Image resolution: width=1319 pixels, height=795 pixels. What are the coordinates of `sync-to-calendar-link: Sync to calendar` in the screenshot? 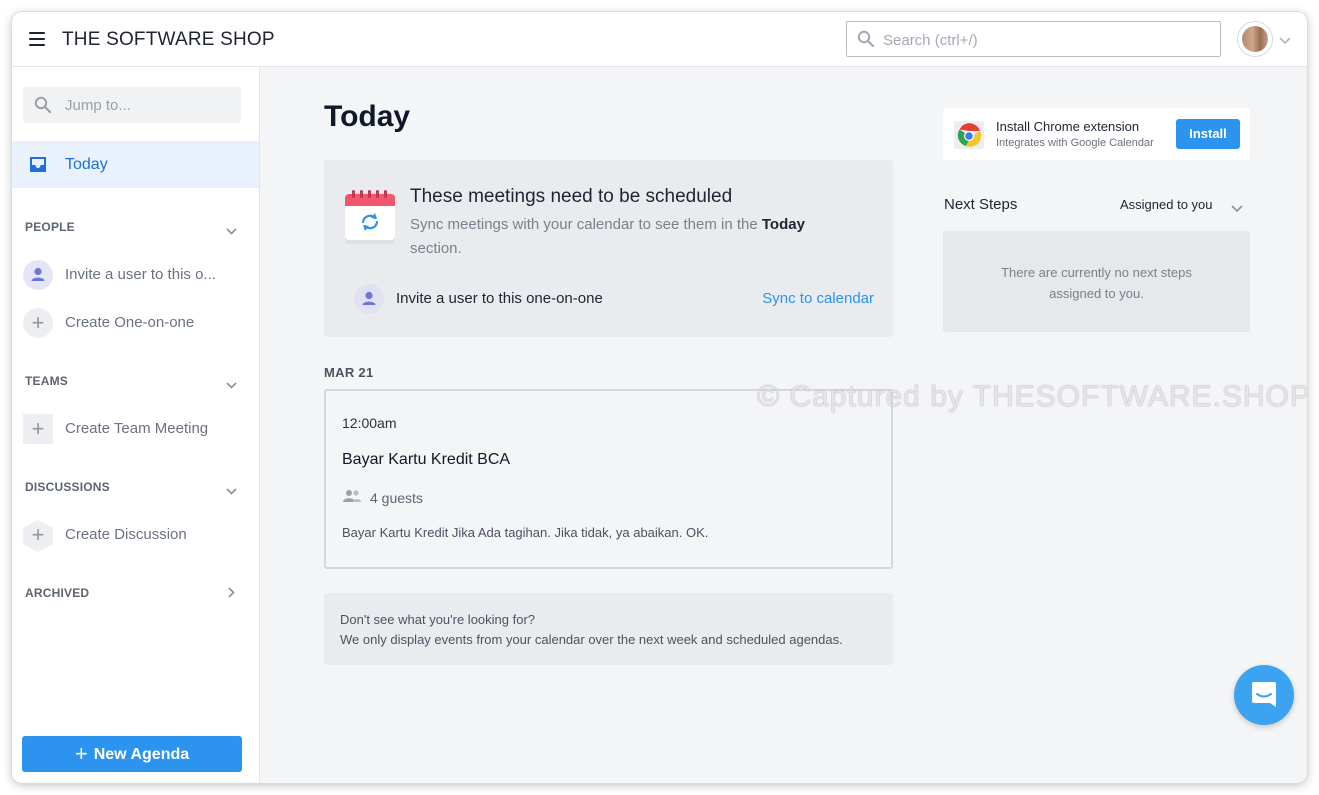 It's located at (818, 298).